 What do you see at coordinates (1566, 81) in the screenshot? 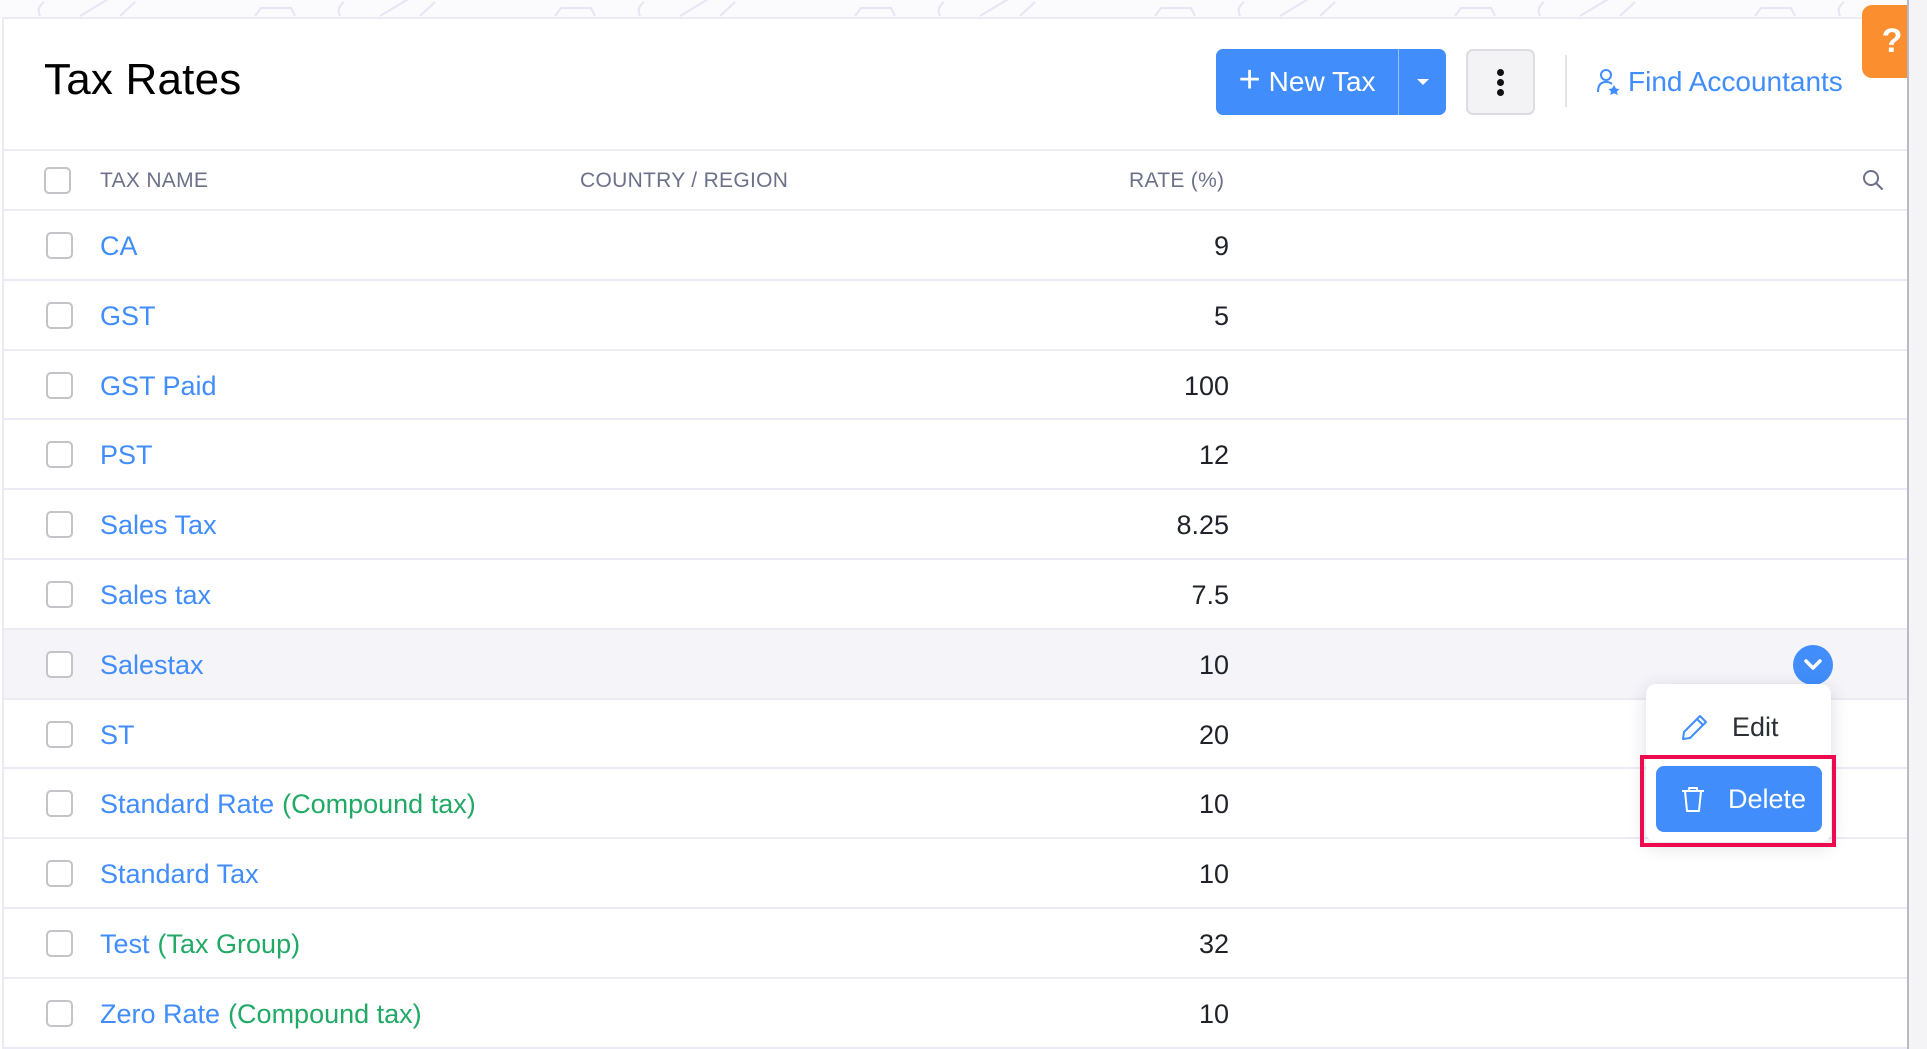
I see `toolbar-divider` at bounding box center [1566, 81].